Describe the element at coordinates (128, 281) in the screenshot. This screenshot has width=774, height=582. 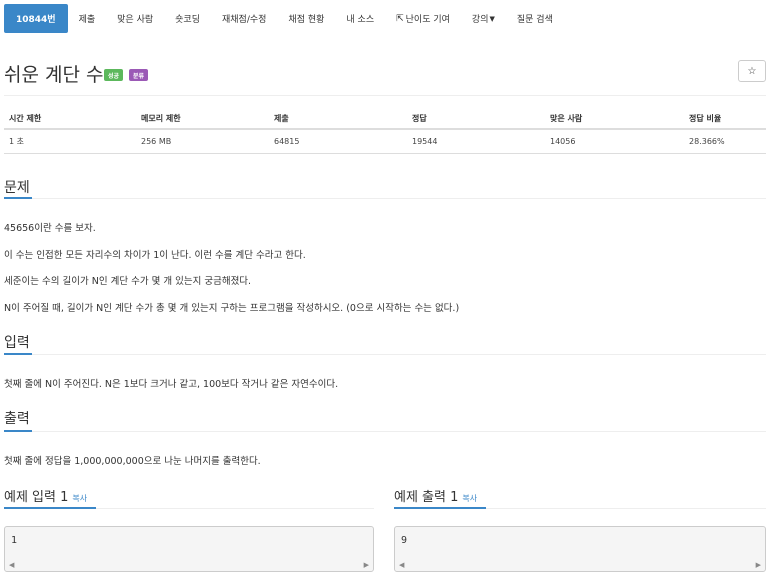
I see `description-paragraph: 세준이는 수의 길이가 N인 계단 수가 몇 개 있는지 궁금해졌다.` at that location.